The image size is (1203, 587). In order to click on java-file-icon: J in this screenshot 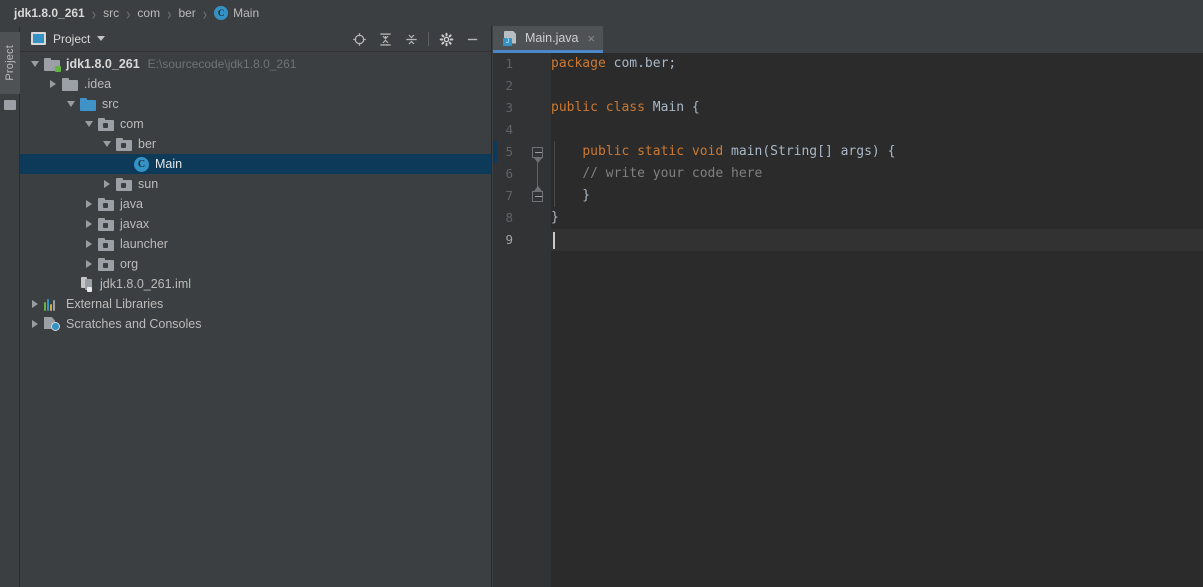, I will do `click(510, 38)`.